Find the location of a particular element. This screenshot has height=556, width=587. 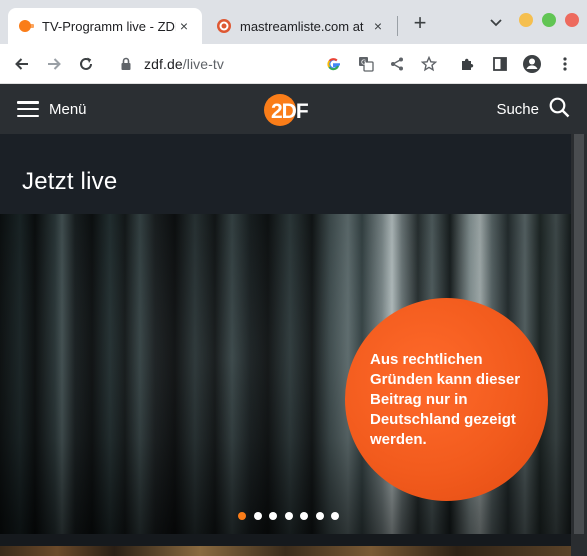

bookmark-star-icon is located at coordinates (429, 64).